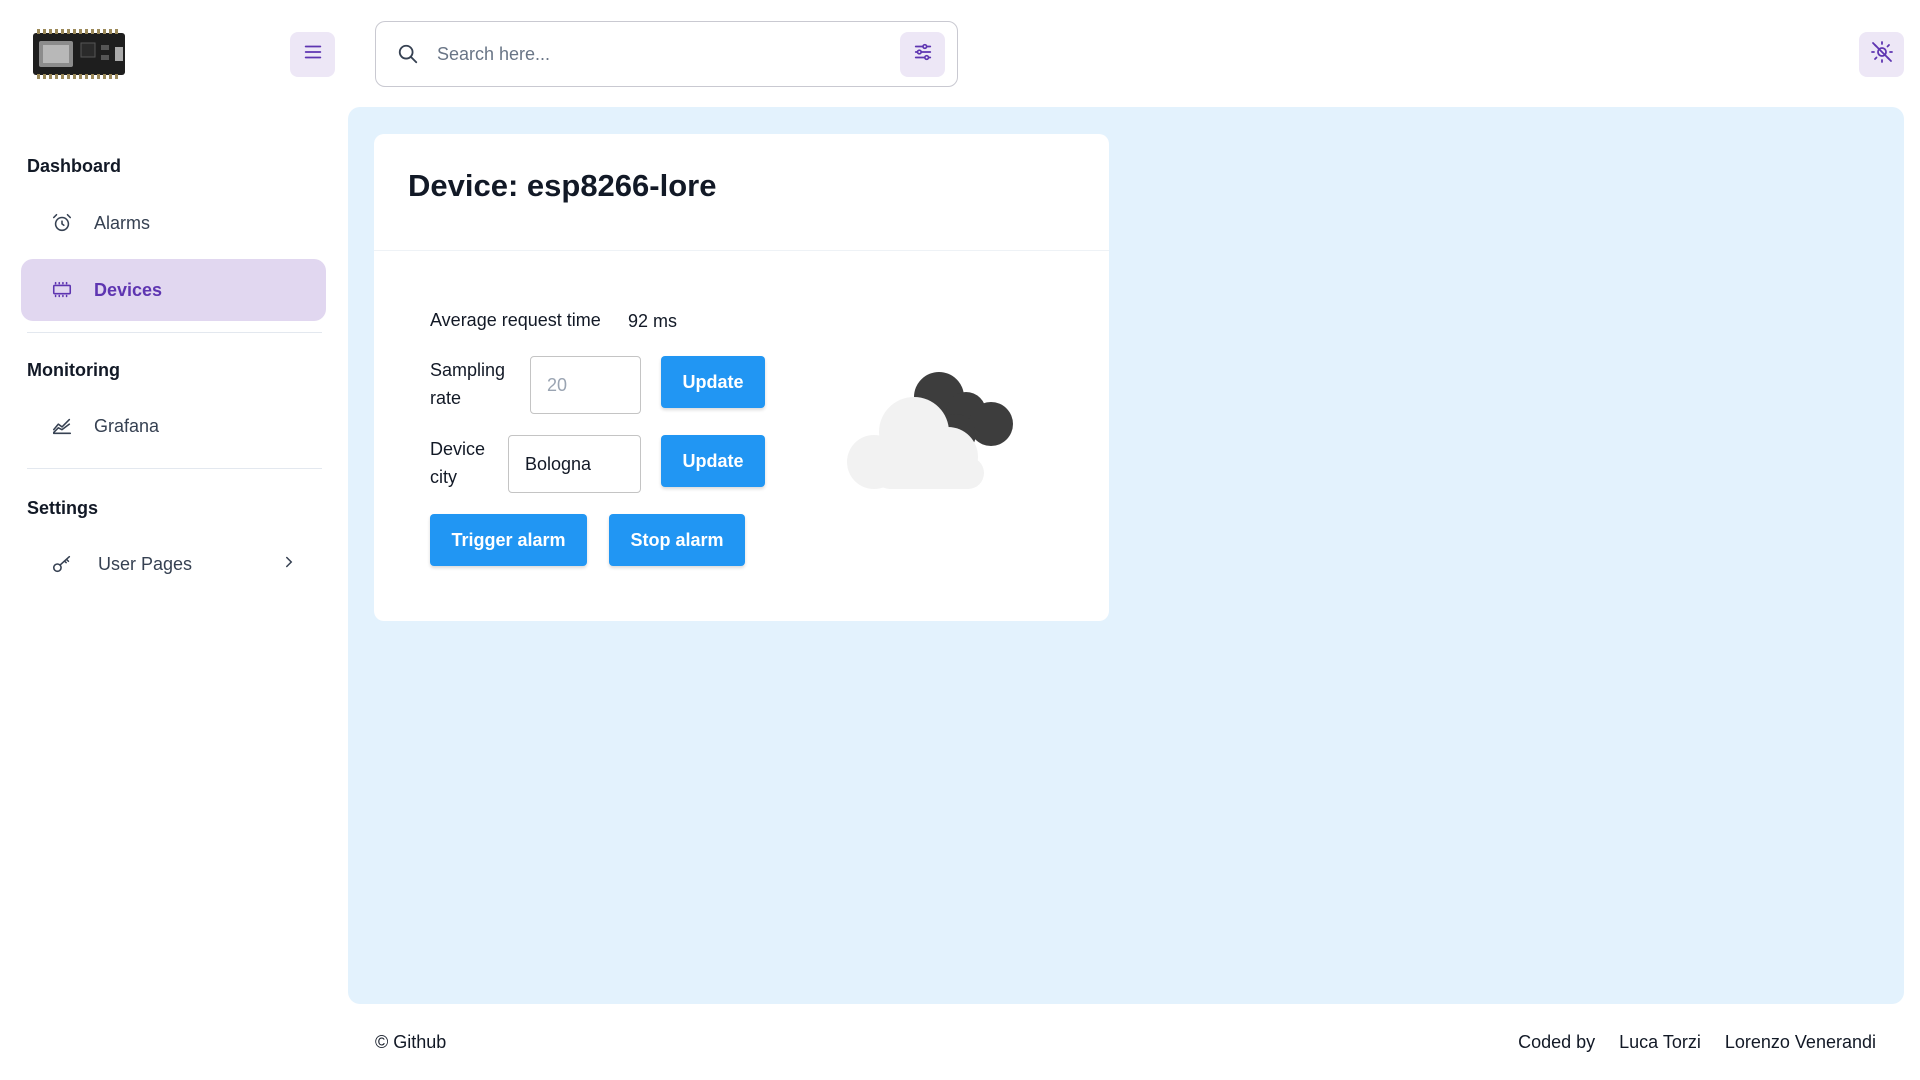 This screenshot has width=1920, height=1080. What do you see at coordinates (585, 385) in the screenshot?
I see `sampling-rate-input` at bounding box center [585, 385].